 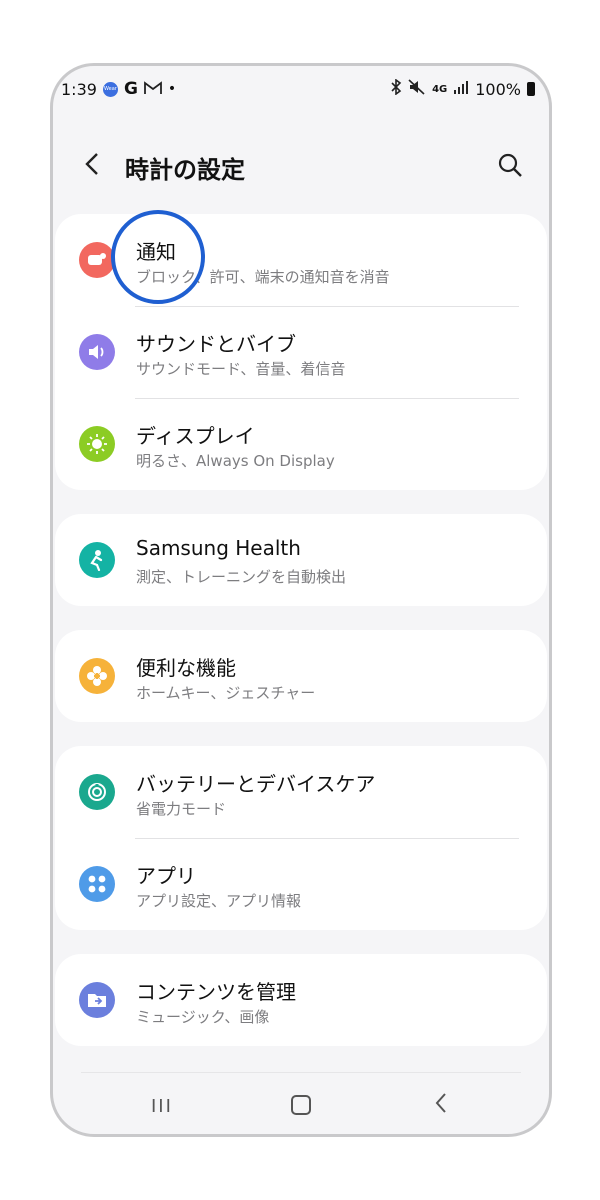 What do you see at coordinates (216, 992) in the screenshot?
I see `item-title: コンテンツを管理` at bounding box center [216, 992].